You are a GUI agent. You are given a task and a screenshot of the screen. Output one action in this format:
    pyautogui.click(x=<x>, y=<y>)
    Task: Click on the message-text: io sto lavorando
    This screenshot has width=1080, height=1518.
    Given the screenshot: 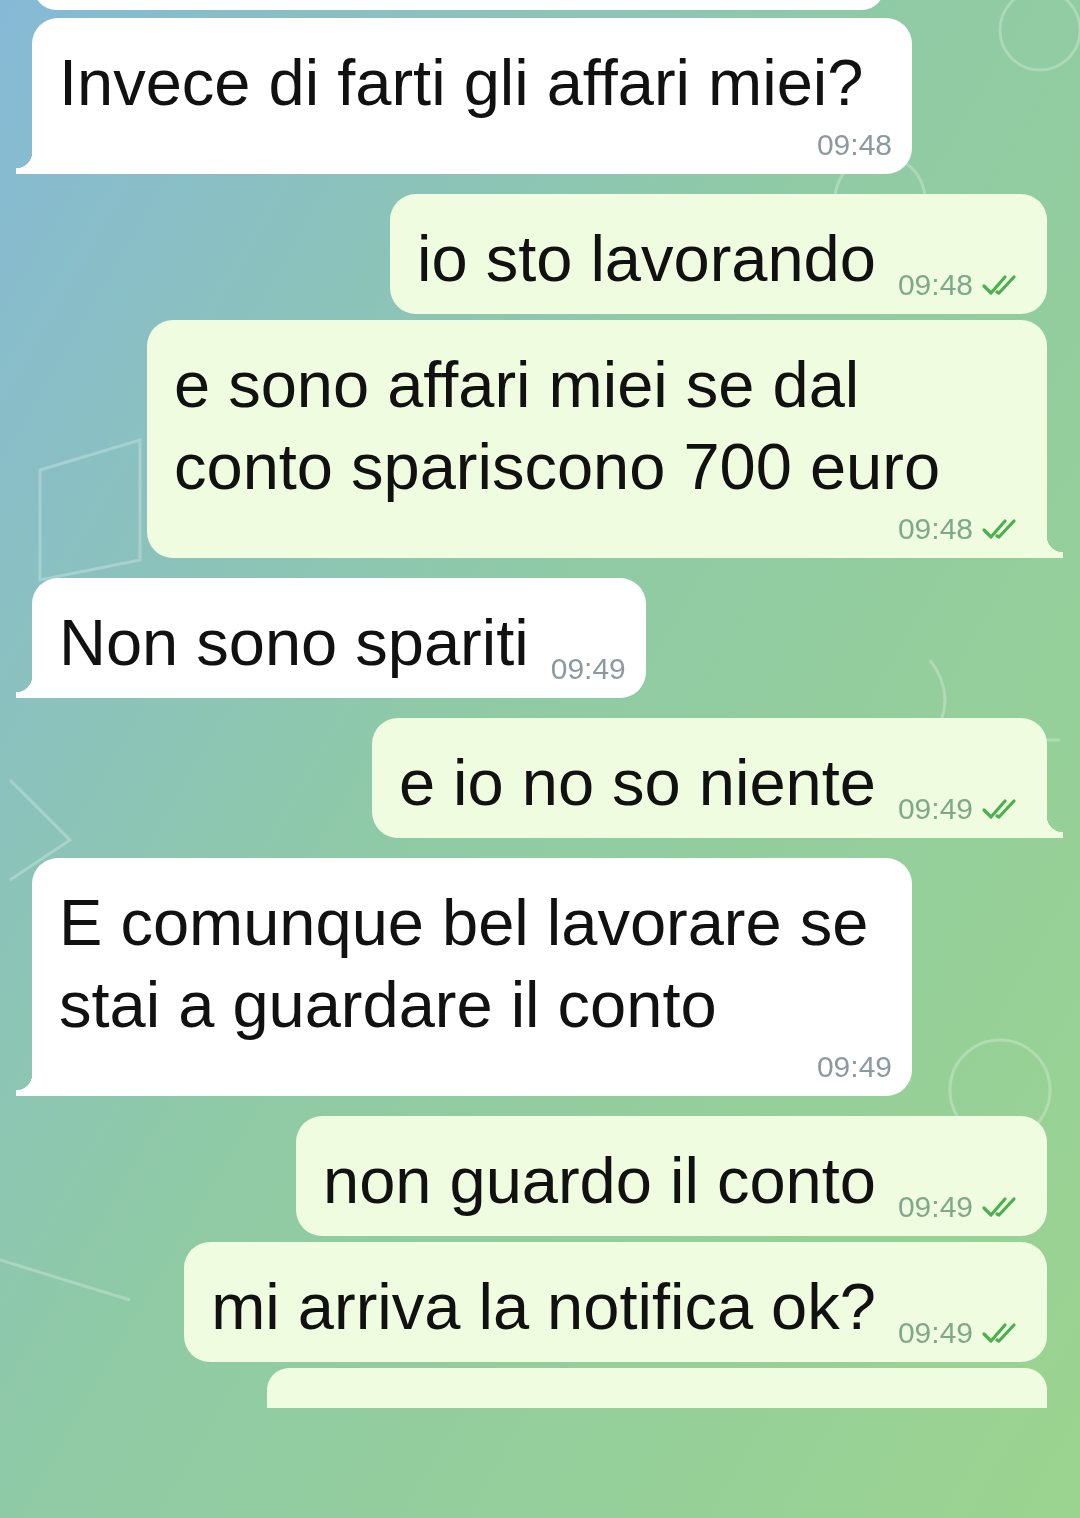 What is the action you would take?
    pyautogui.click(x=646, y=259)
    